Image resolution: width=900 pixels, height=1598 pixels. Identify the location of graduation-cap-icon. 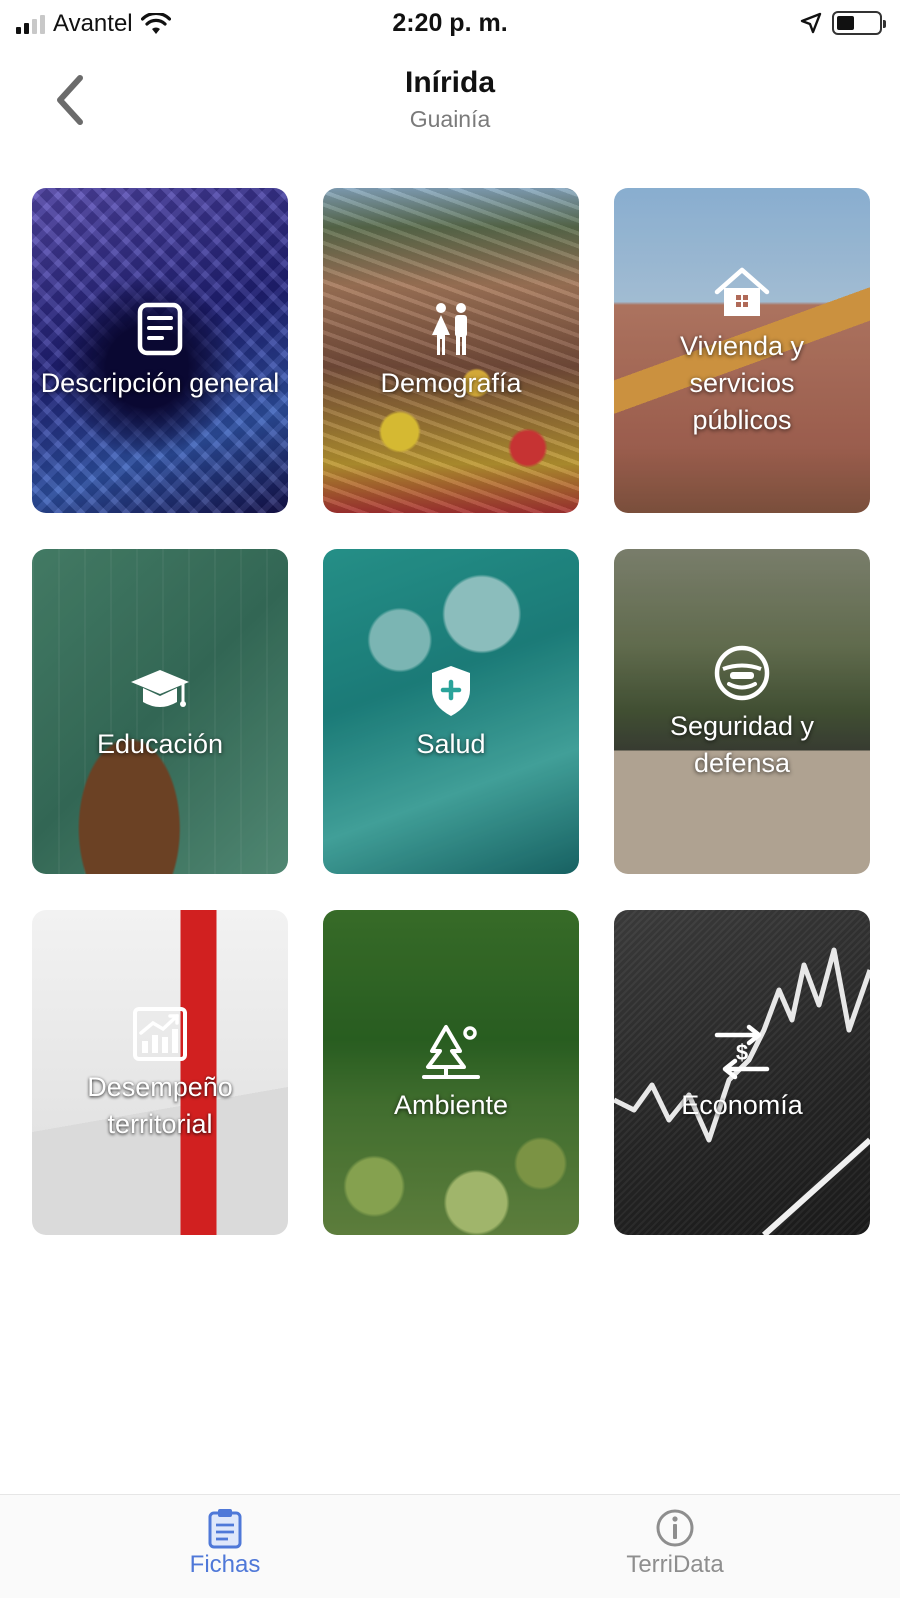
(160, 688).